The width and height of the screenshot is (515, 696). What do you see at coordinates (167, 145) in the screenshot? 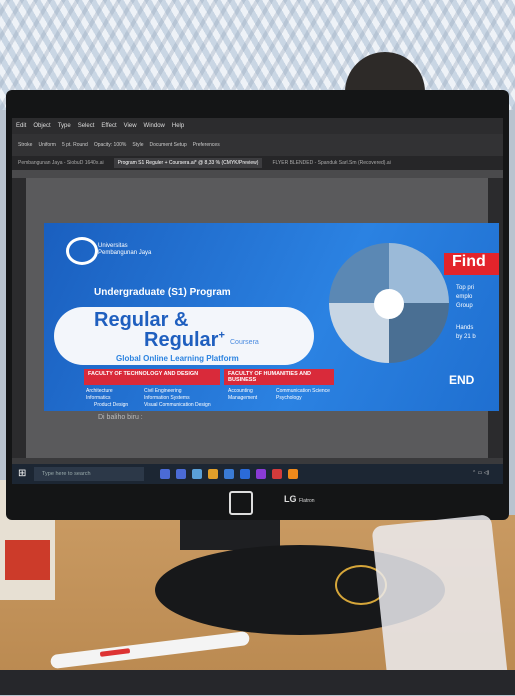
I see `toolbar-item: Document Setup` at bounding box center [167, 145].